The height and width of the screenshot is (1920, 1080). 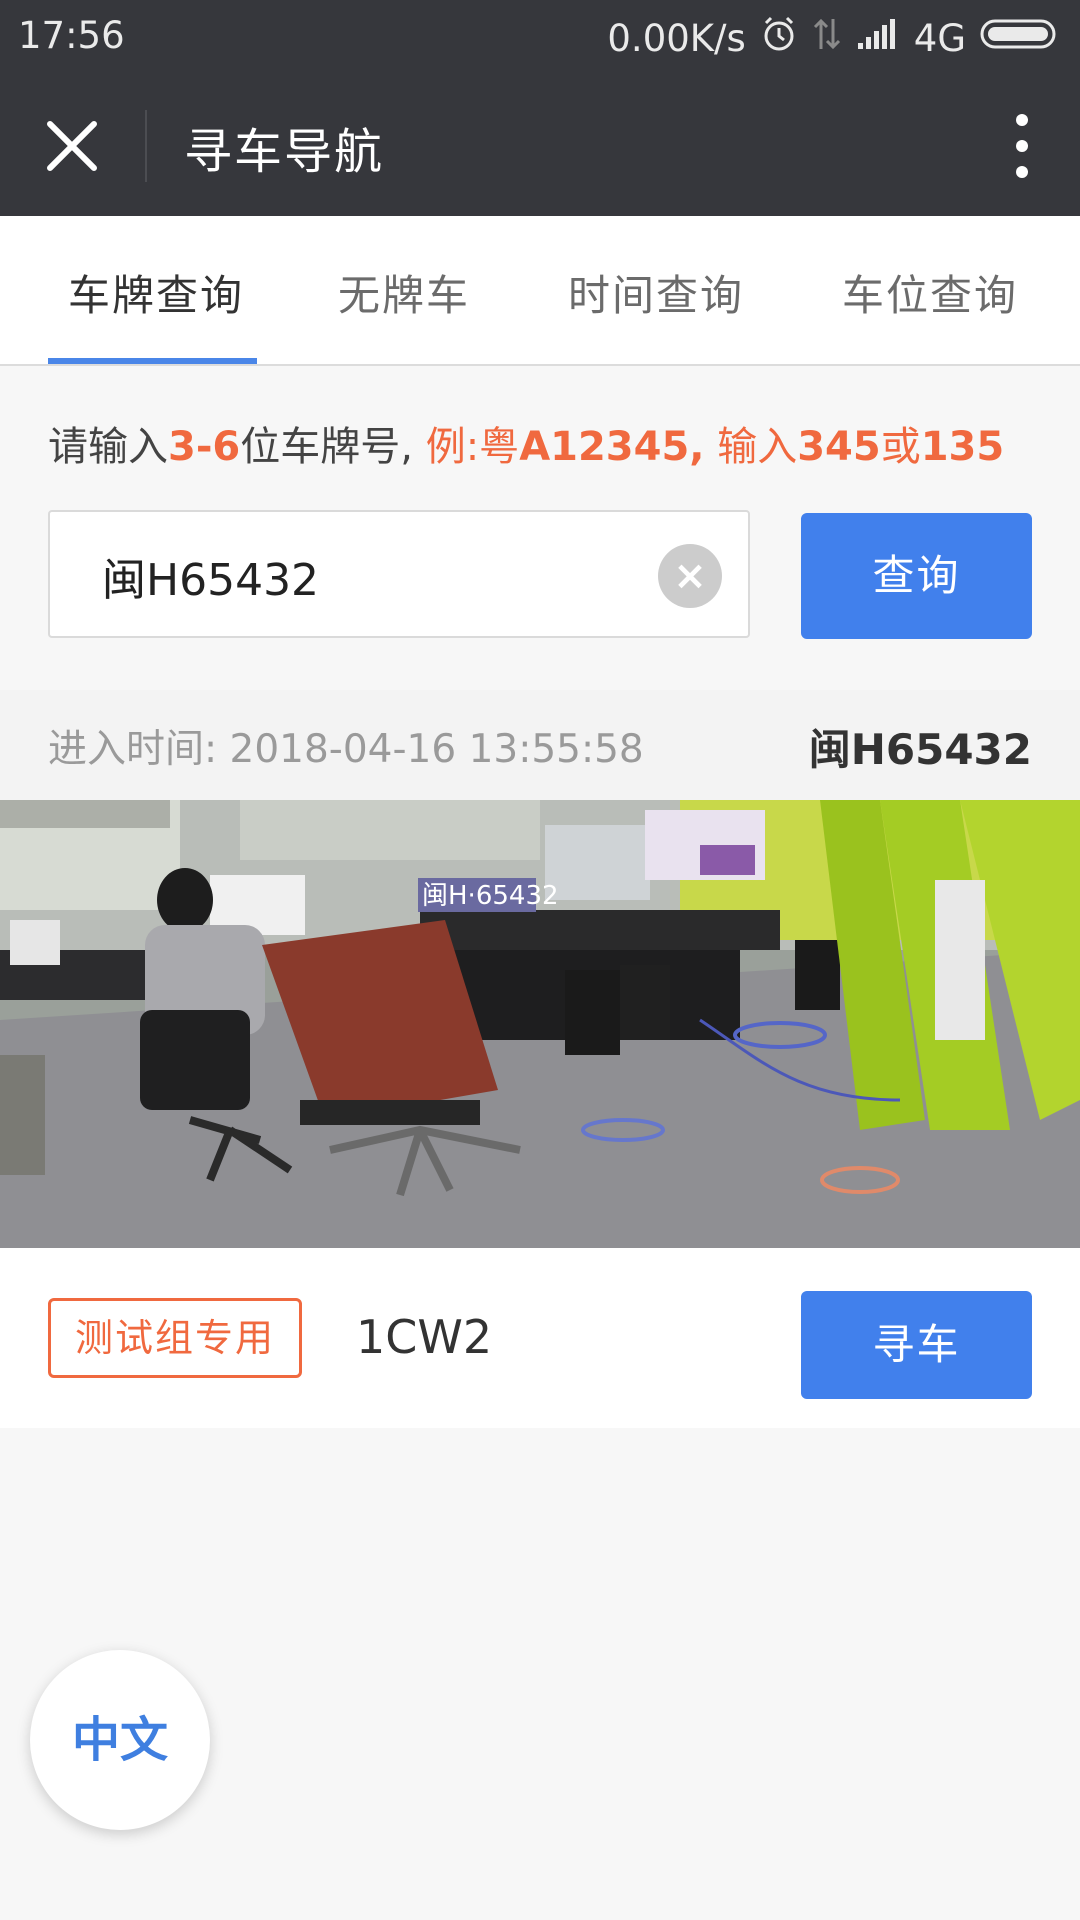 I want to click on tab-plate-query: 车牌查询, so click(x=156, y=292).